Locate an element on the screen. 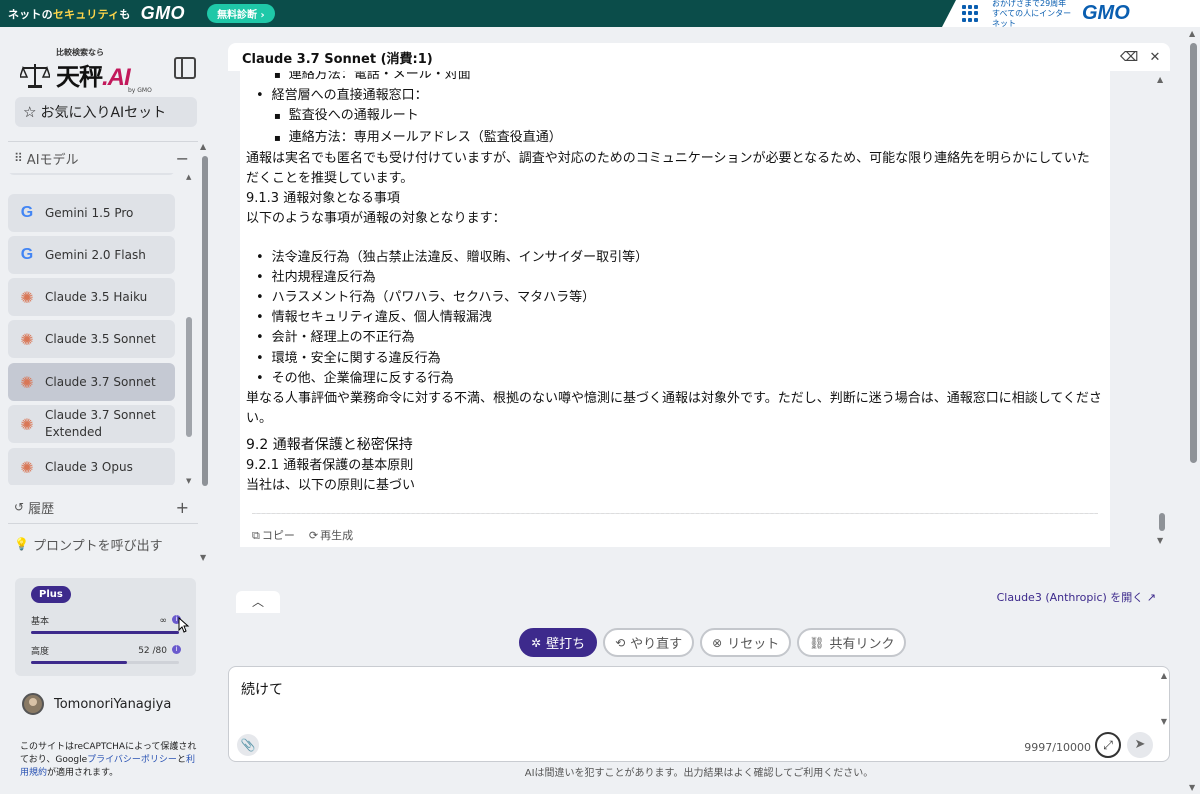  basic-usage-bar is located at coordinates (105, 632).